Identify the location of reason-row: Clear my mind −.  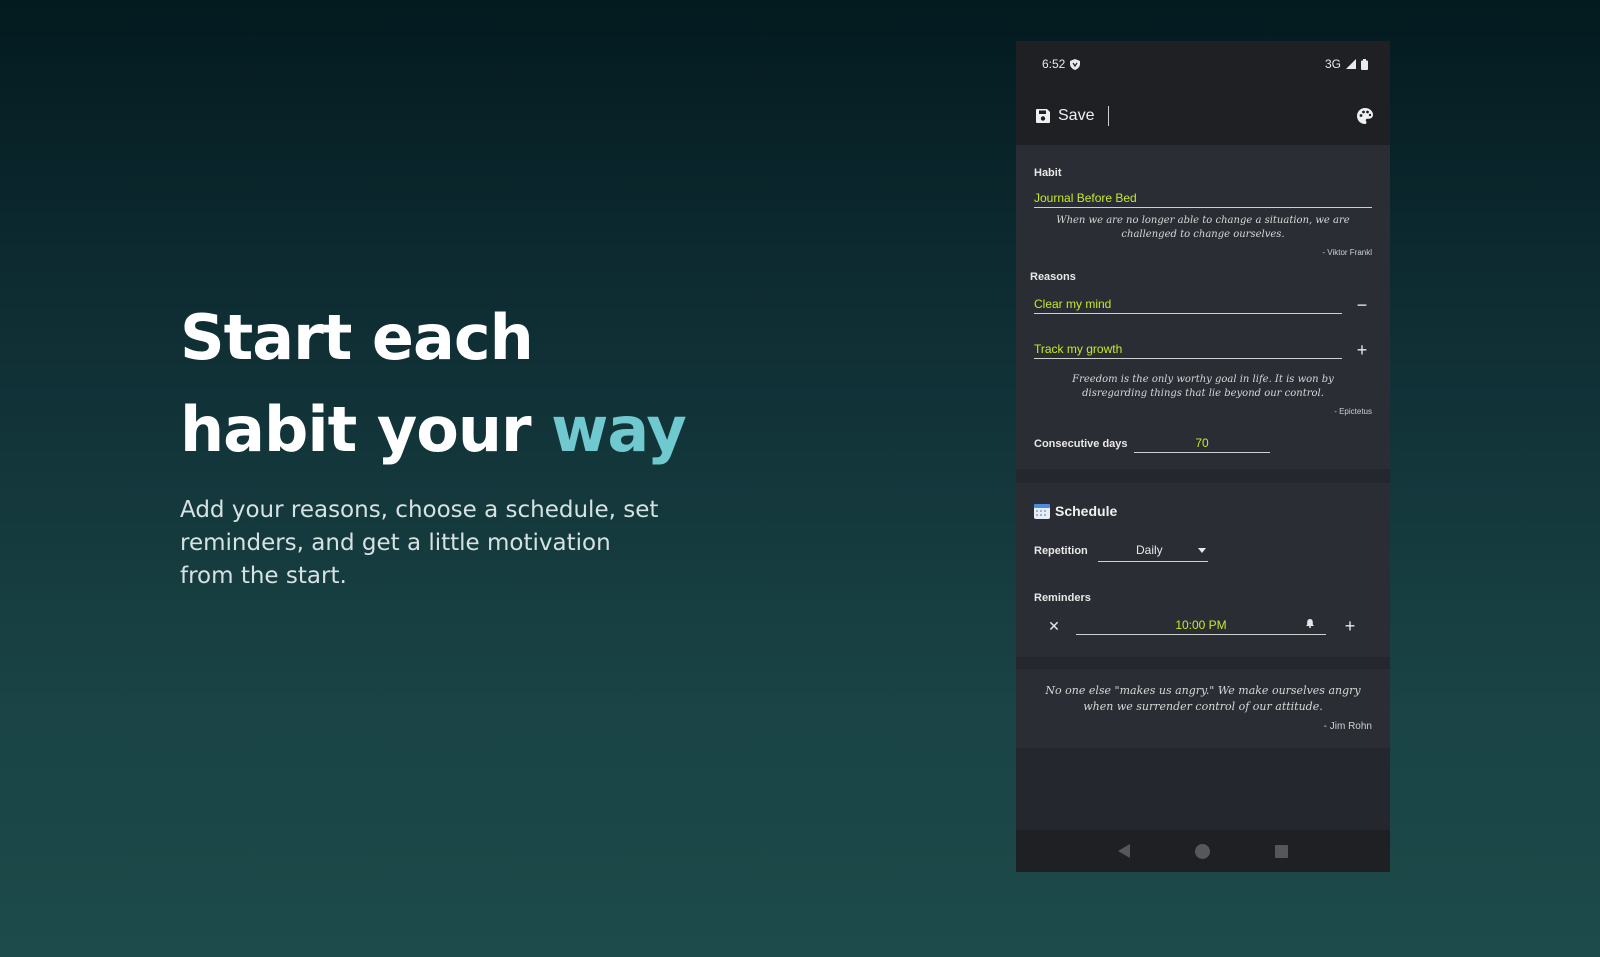
(1203, 304).